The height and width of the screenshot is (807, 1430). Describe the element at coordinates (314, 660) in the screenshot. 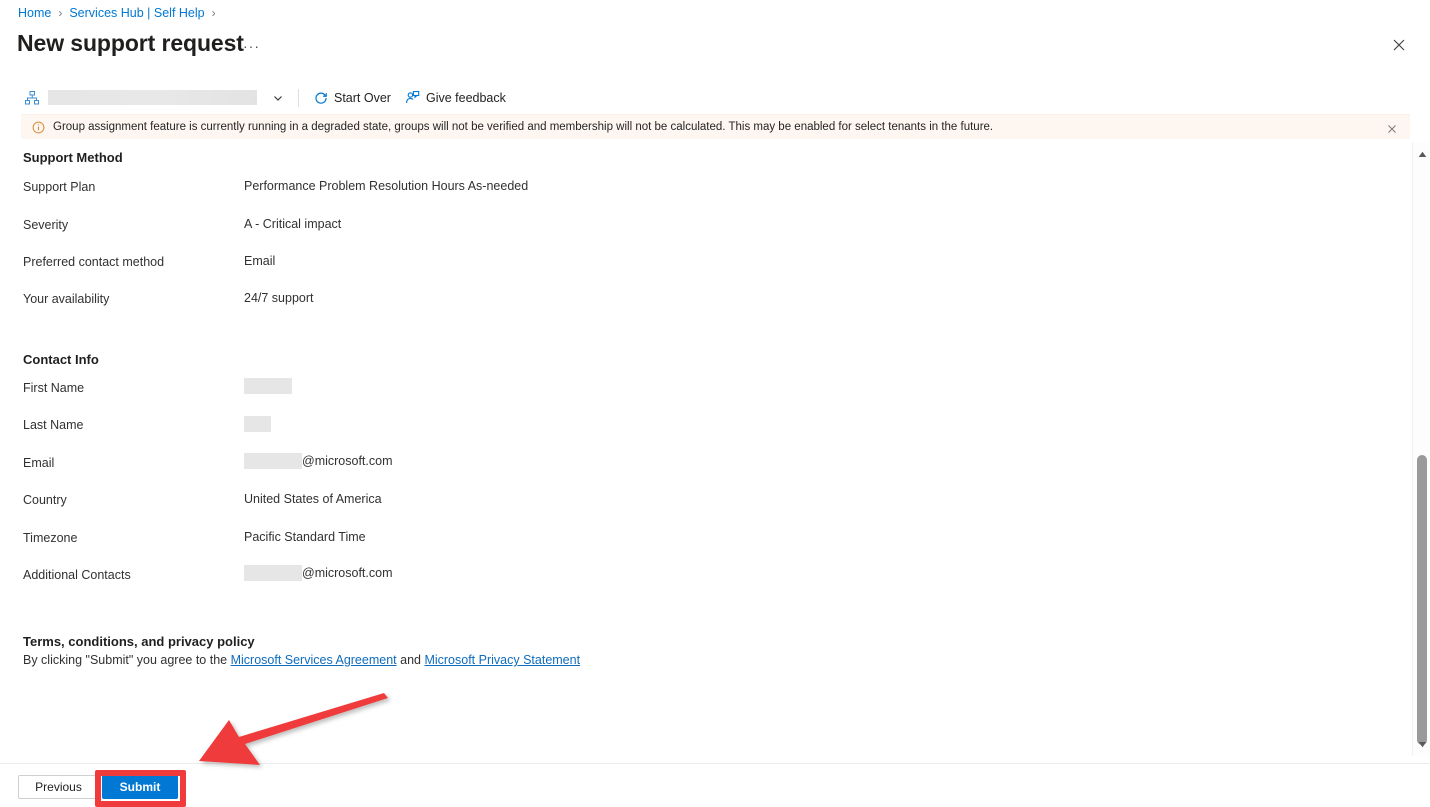

I see `link-services-agreement: Microsoft Services Agreement` at that location.